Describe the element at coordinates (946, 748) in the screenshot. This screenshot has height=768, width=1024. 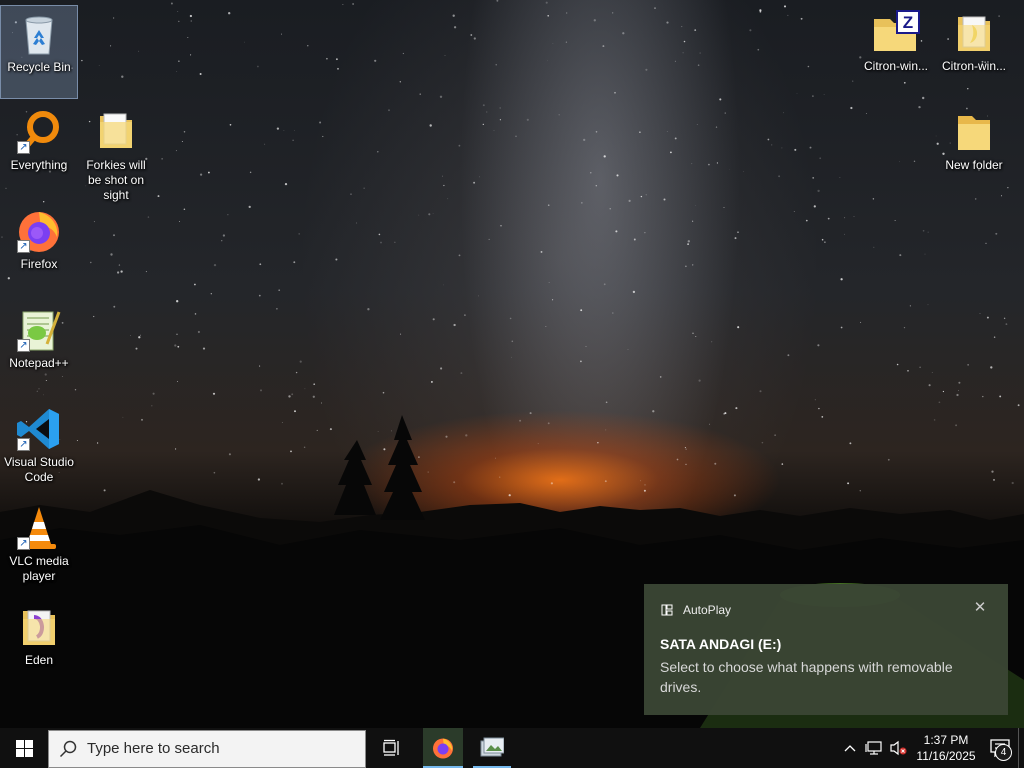
I see `clock: 1:37 PM 11/16/2025` at that location.